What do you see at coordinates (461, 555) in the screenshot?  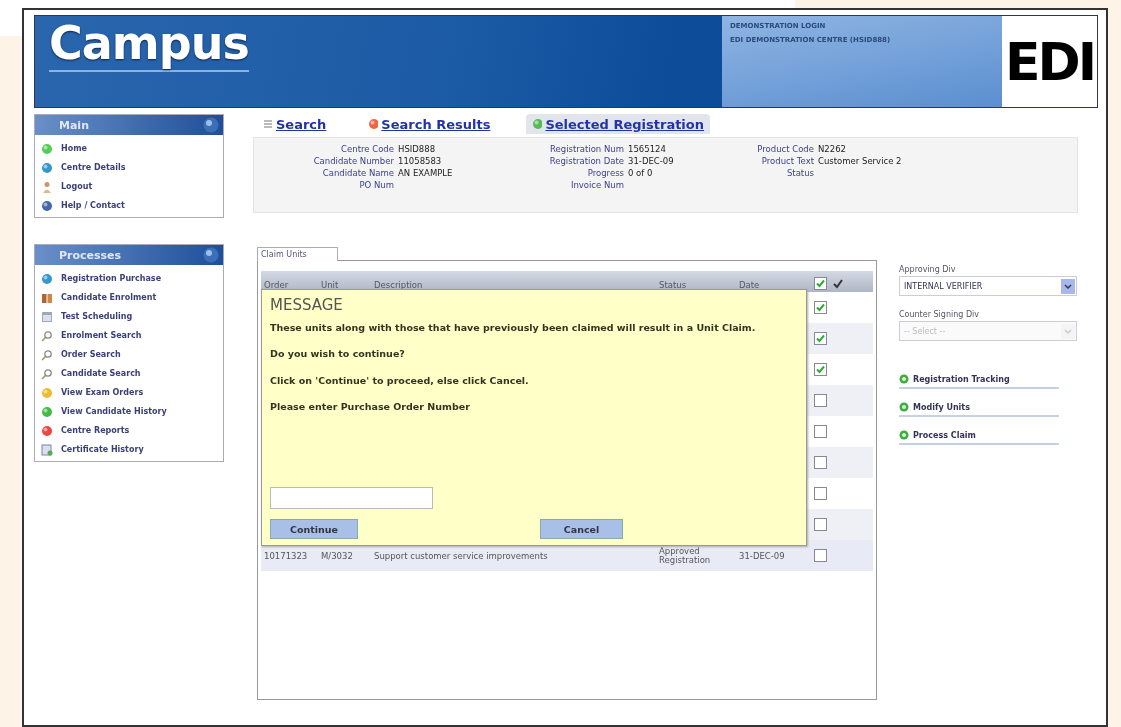 I see `table-cell-text: Support customer service improvements` at bounding box center [461, 555].